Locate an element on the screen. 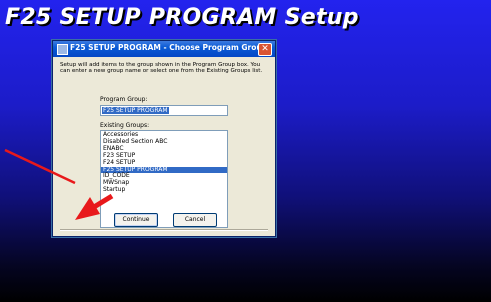 The image size is (491, 302). arrow-shaft is located at coordinates (103, 201).